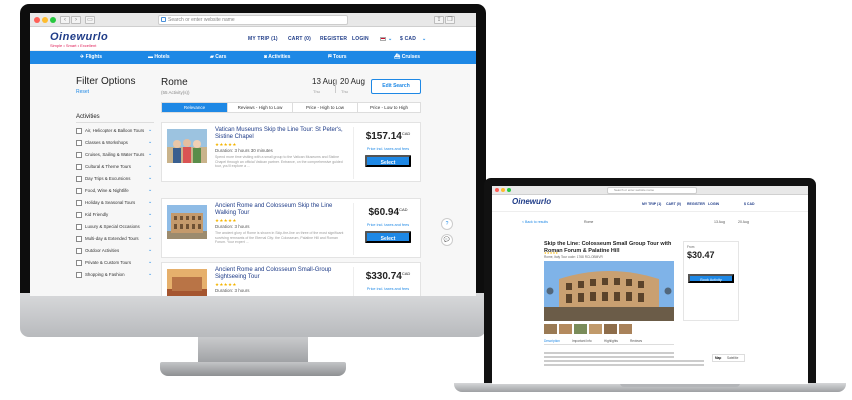 The image size is (852, 400). What do you see at coordinates (76, 20) in the screenshot?
I see `forward-icon: ›` at bounding box center [76, 20].